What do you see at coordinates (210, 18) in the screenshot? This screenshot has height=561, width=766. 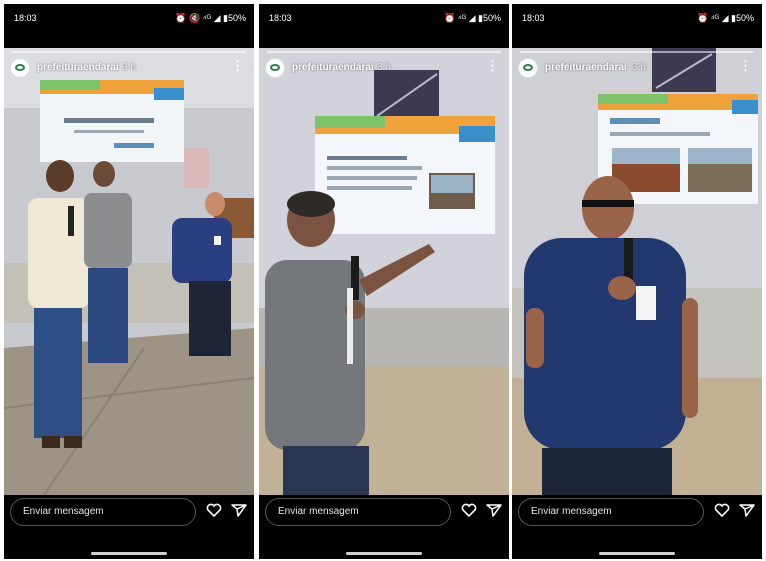 I see `status-icons: ⏰ 🔇 ⁴ᴳ ◢ ▮50%` at bounding box center [210, 18].